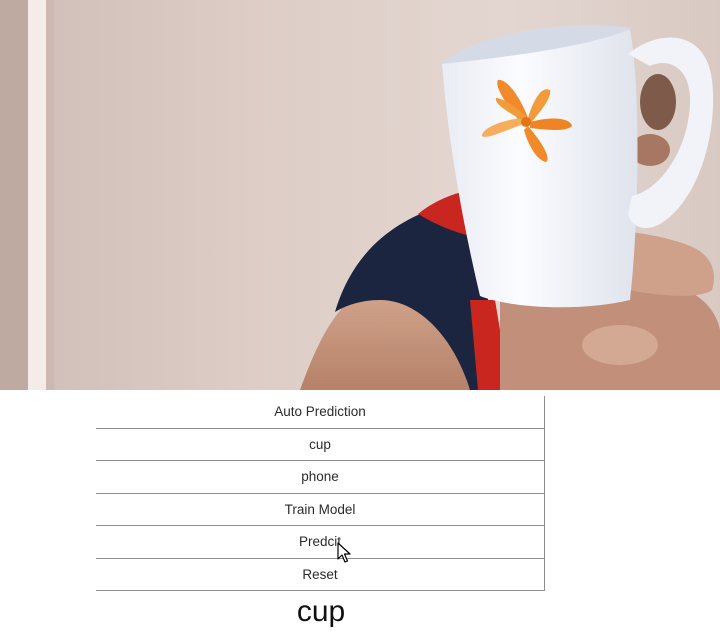 This screenshot has height=631, width=720. What do you see at coordinates (320, 444) in the screenshot?
I see `cup-class-button: cup` at bounding box center [320, 444].